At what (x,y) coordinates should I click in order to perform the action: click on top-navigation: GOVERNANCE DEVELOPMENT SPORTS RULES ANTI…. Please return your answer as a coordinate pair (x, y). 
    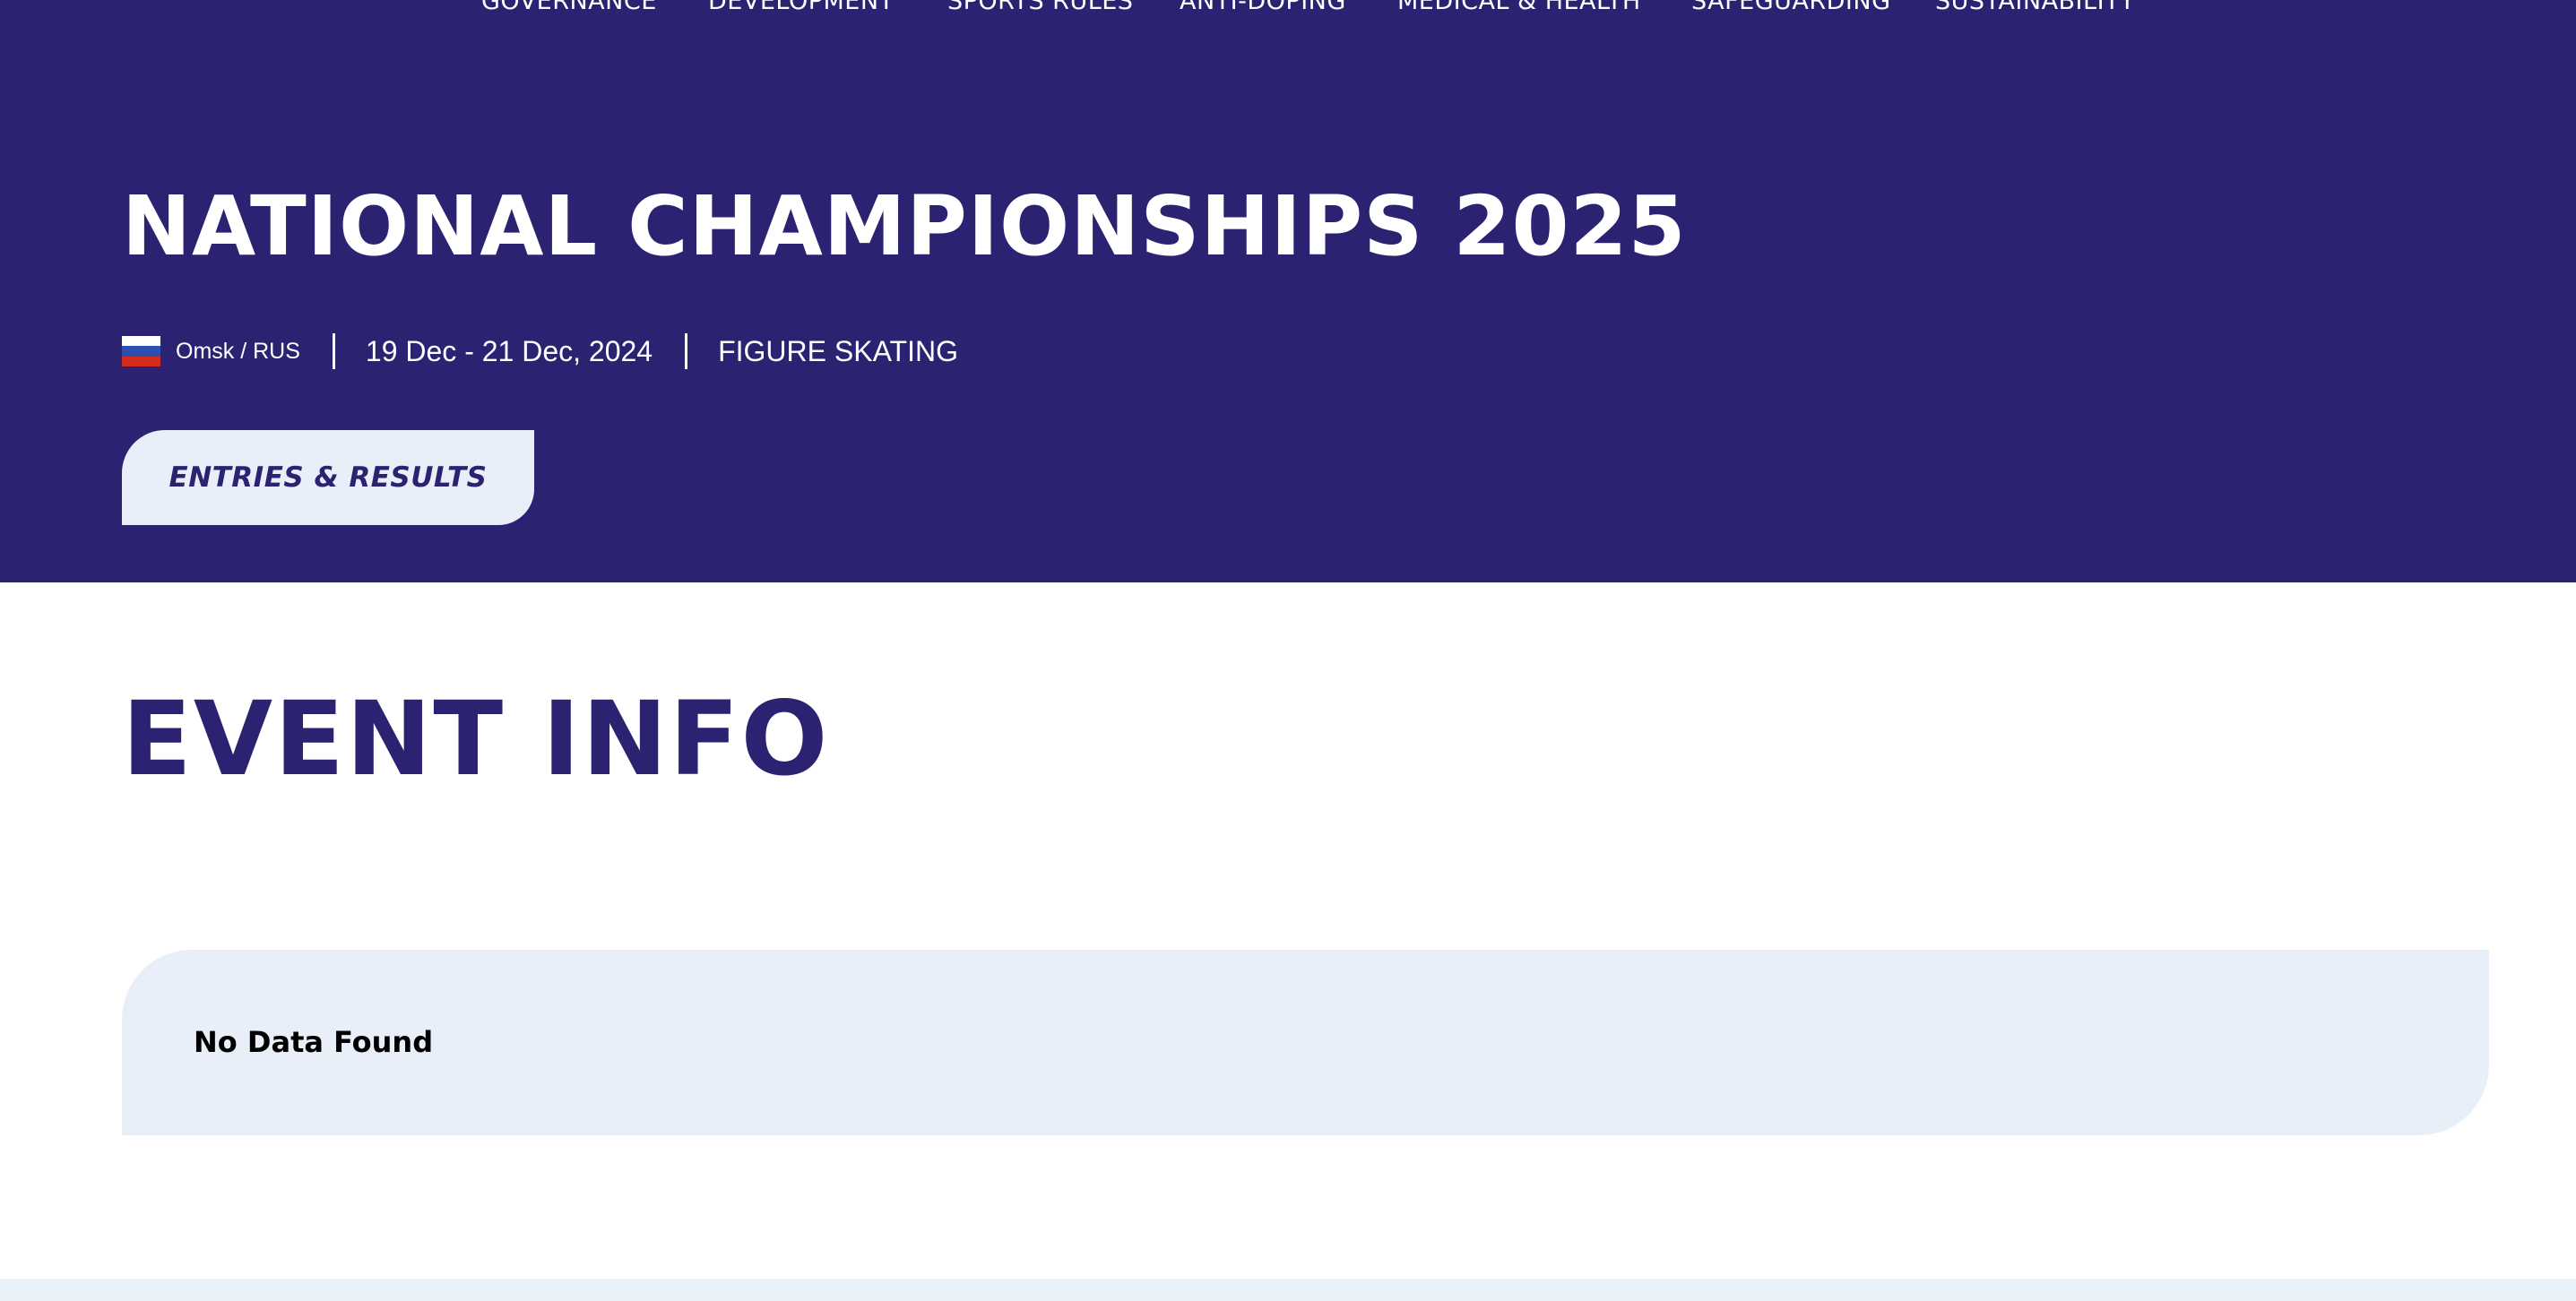
    Looking at the image, I should click on (1288, 12).